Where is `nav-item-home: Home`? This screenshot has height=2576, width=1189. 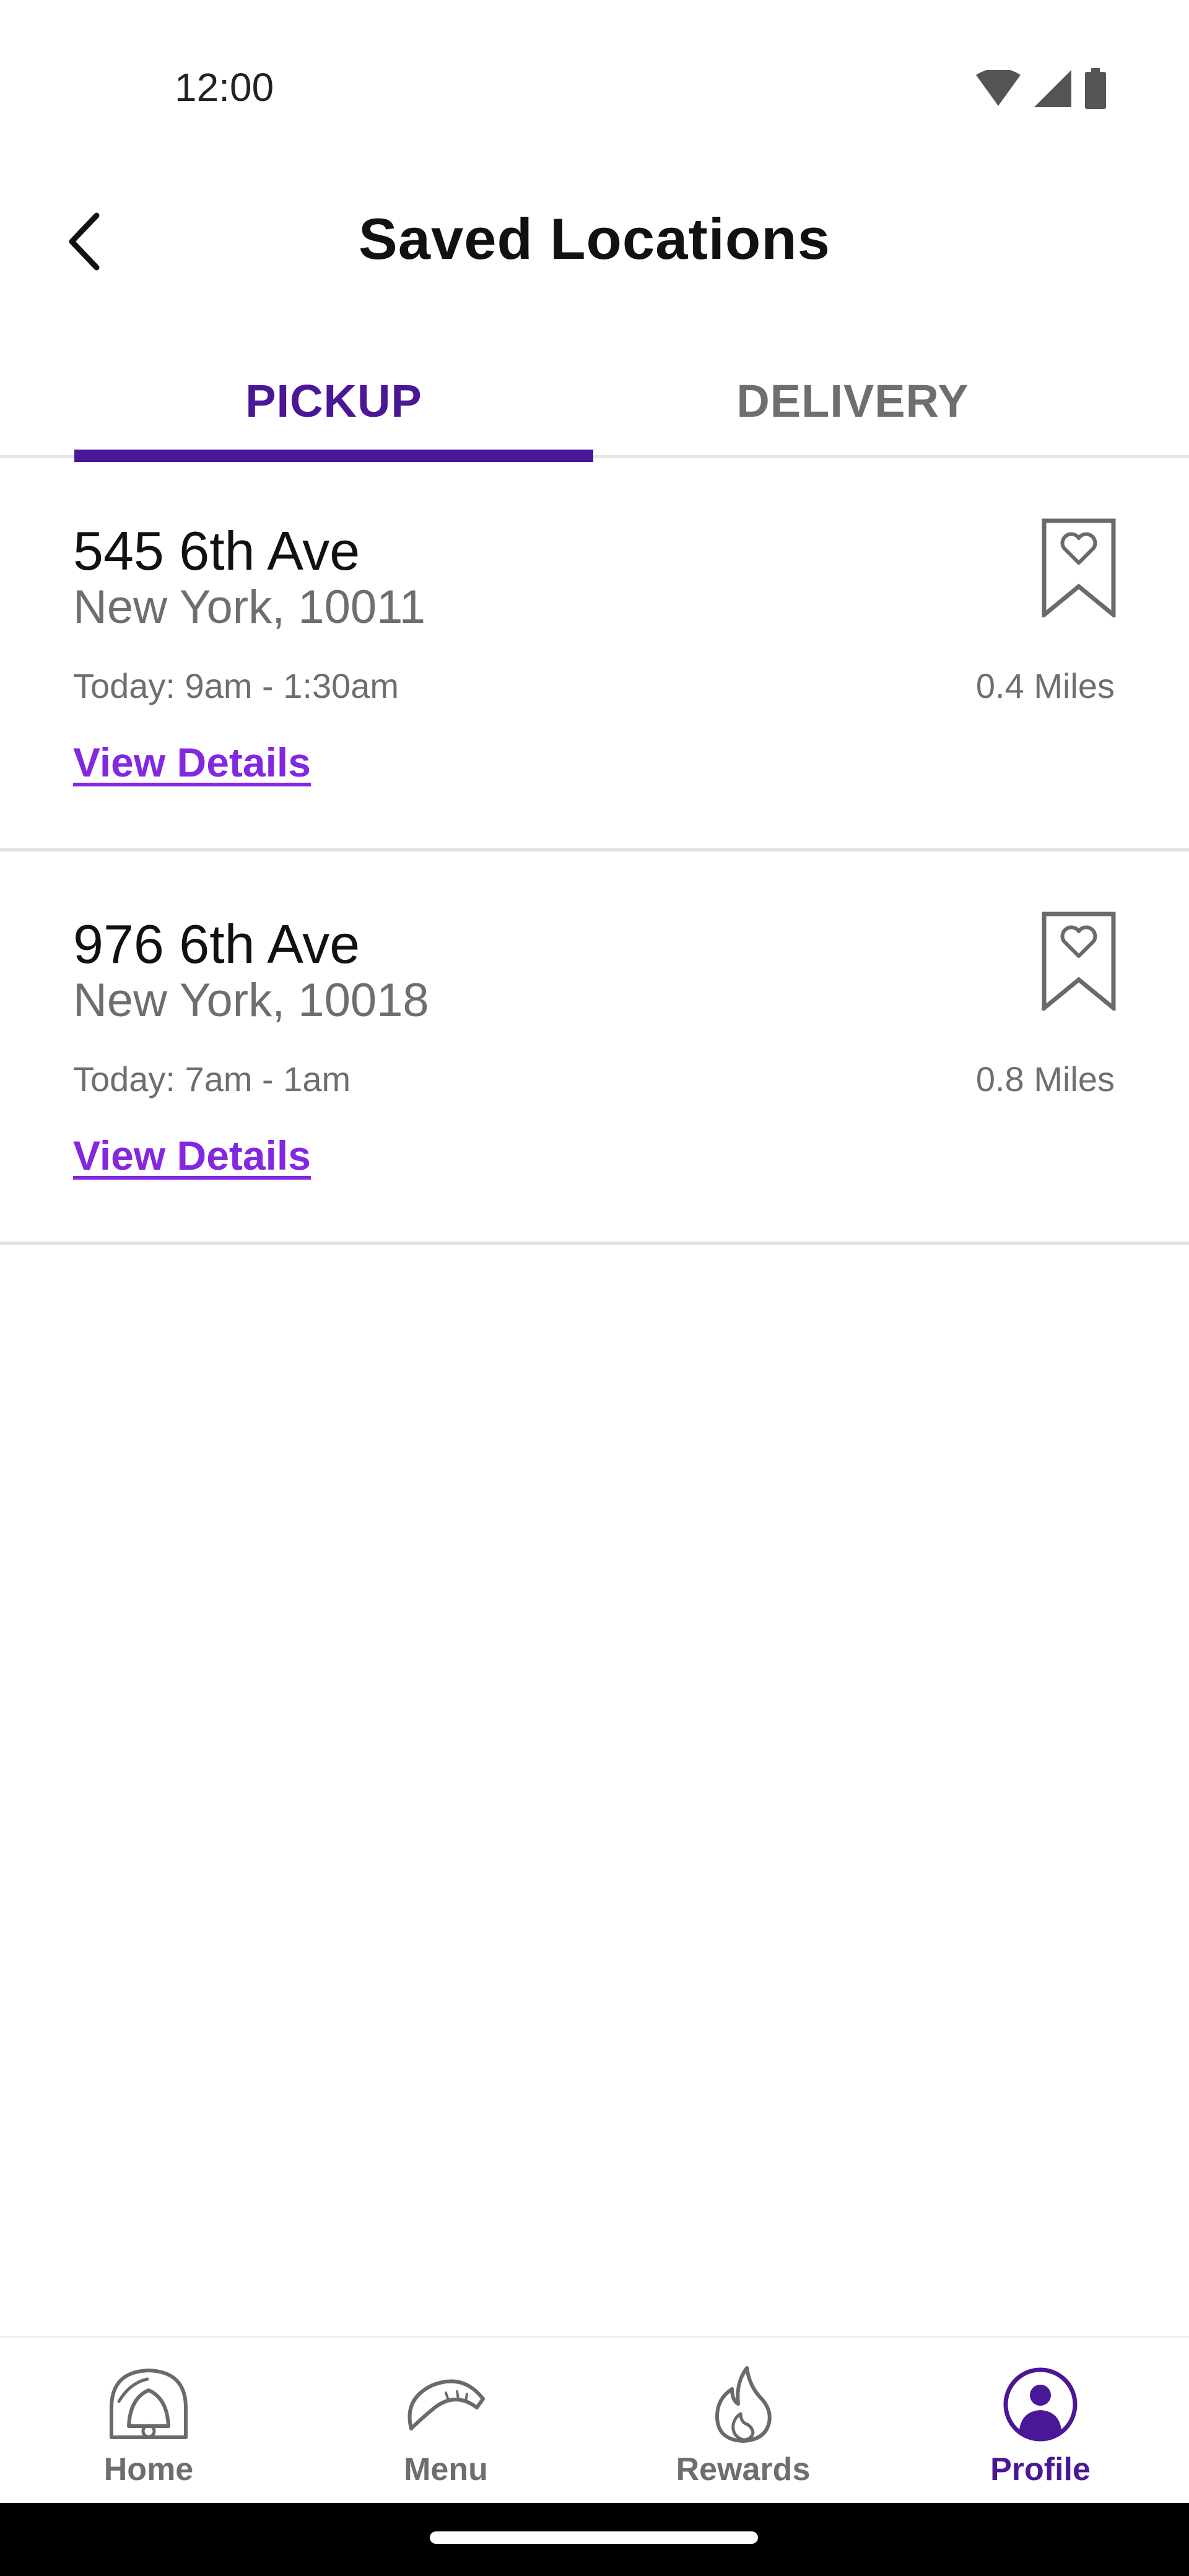
nav-item-home: Home is located at coordinates (148, 2420).